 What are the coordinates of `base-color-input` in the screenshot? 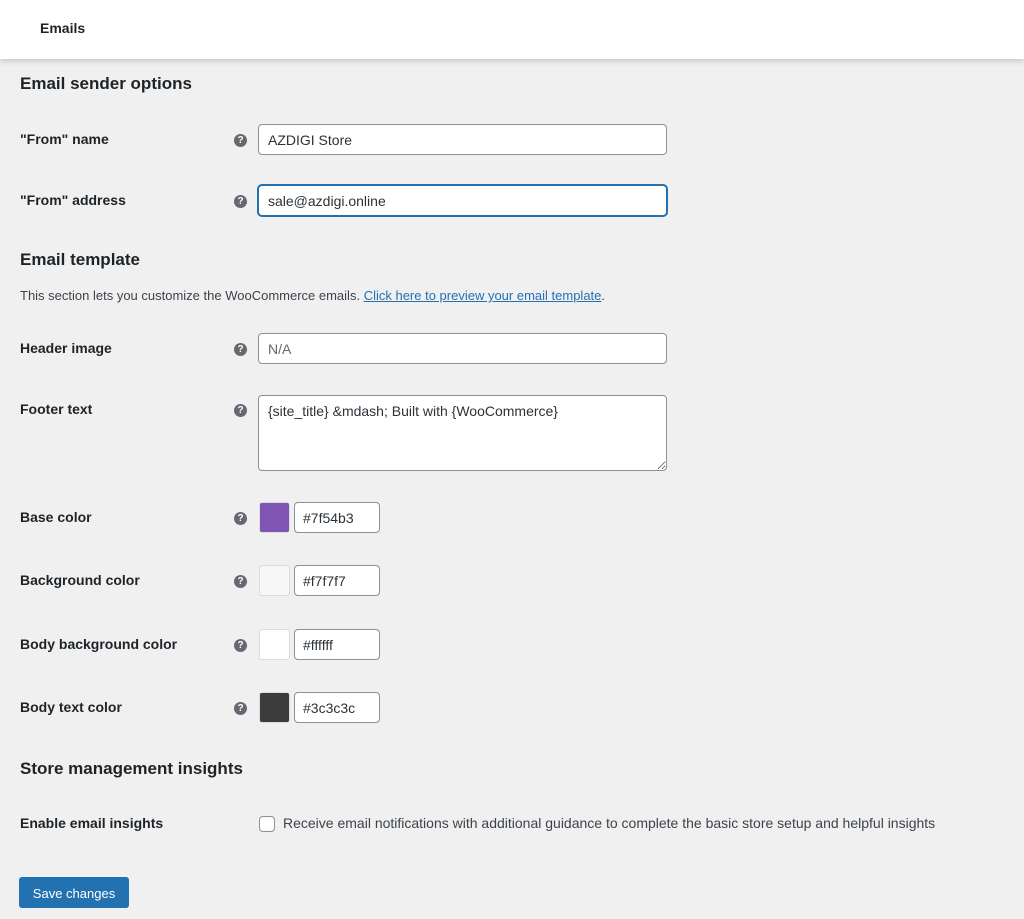 It's located at (337, 517).